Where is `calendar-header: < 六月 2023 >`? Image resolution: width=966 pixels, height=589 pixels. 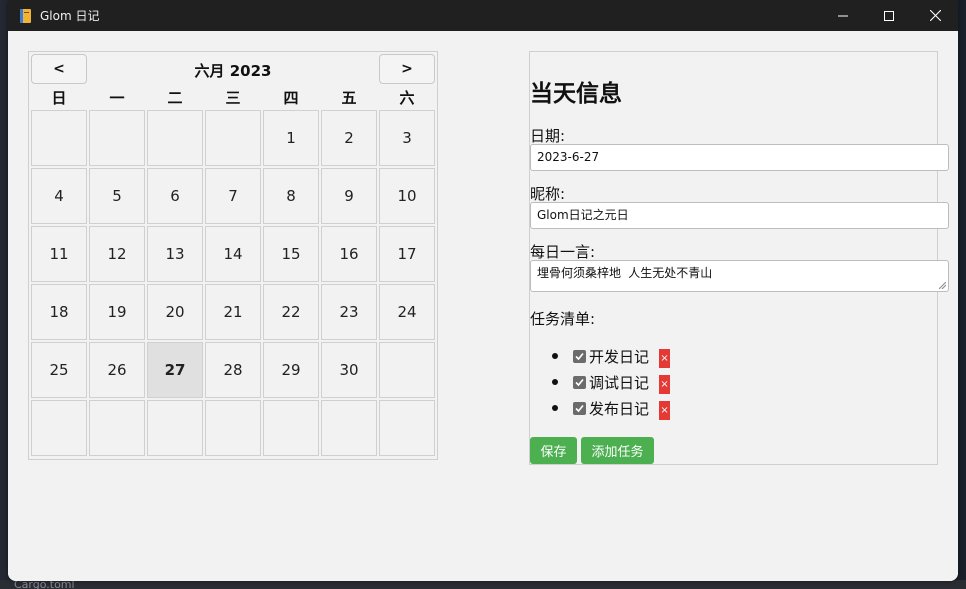 calendar-header: < 六月 2023 > is located at coordinates (233, 69).